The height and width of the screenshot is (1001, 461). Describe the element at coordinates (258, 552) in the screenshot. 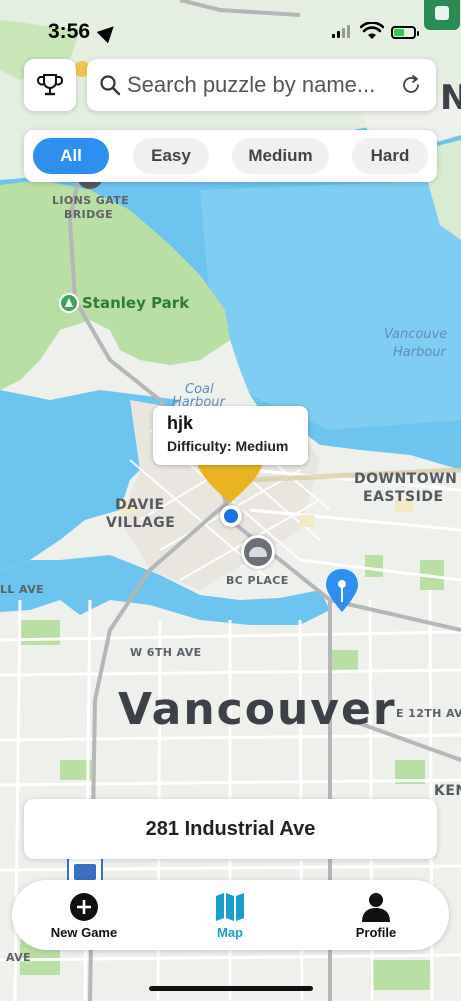

I see `stadium-icon` at that location.